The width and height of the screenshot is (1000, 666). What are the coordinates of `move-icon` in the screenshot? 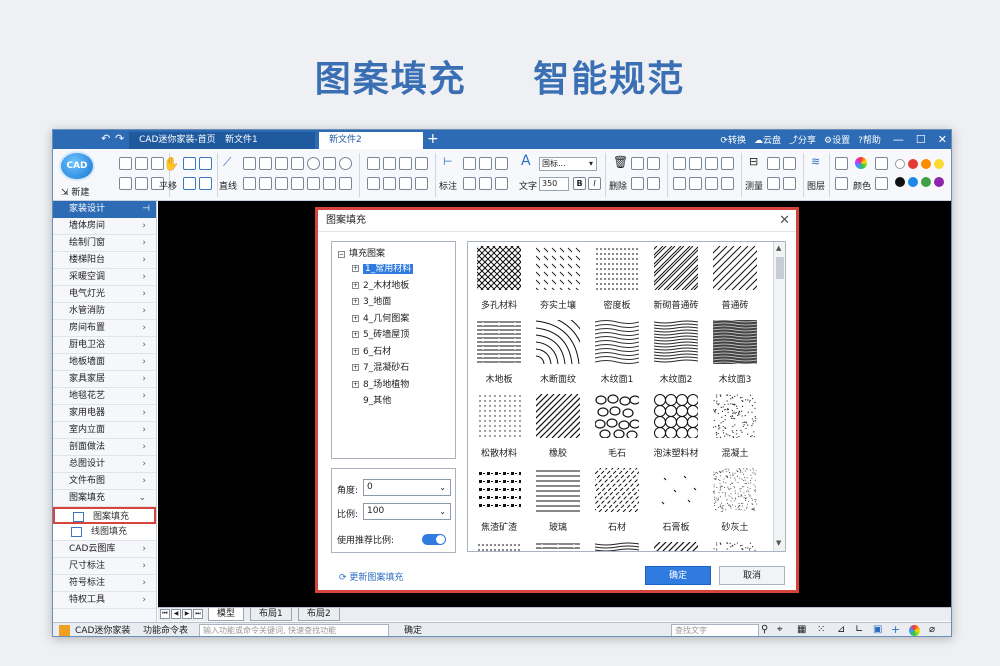 It's located at (679, 163).